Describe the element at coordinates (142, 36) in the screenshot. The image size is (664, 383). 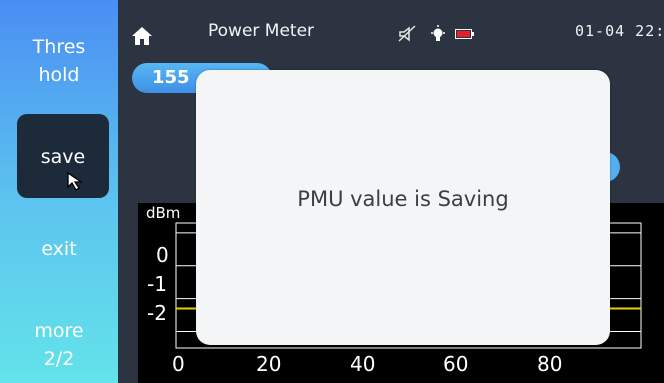
I see `home-icon` at that location.